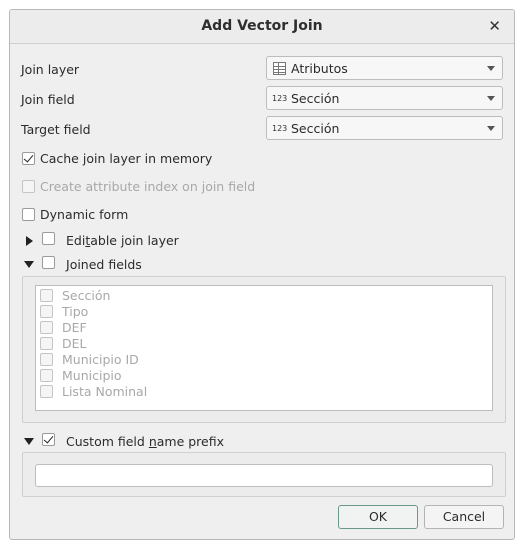  I want to click on field-label: Sección, so click(86, 295).